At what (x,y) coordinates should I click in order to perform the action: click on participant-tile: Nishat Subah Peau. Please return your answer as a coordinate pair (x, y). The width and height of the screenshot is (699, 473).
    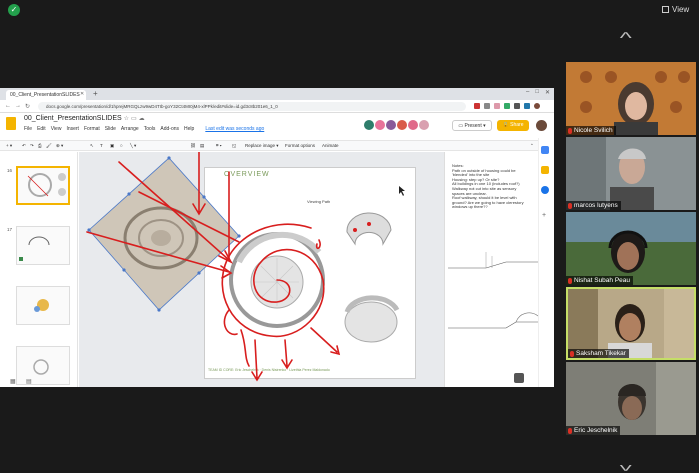
    Looking at the image, I should click on (631, 248).